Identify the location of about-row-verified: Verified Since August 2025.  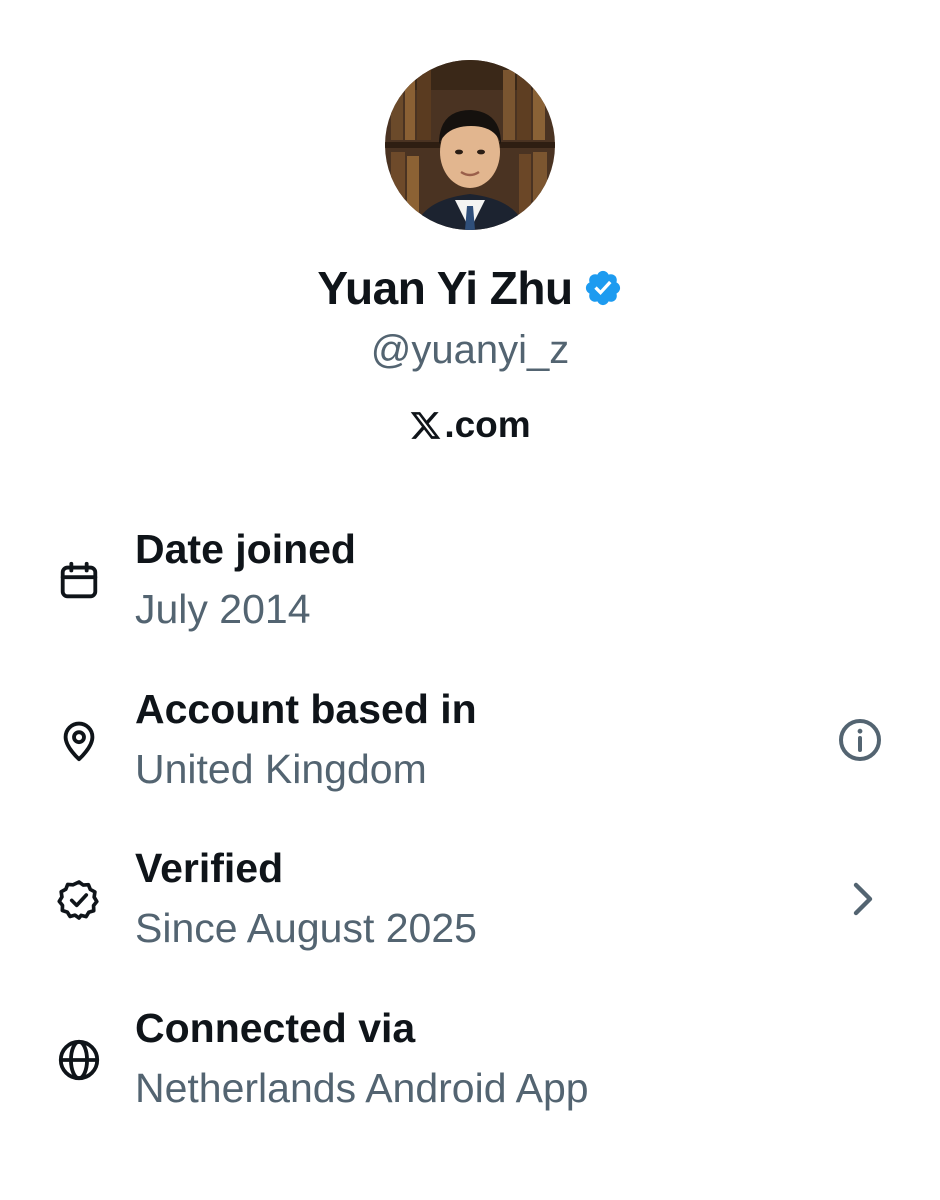
(470, 910).